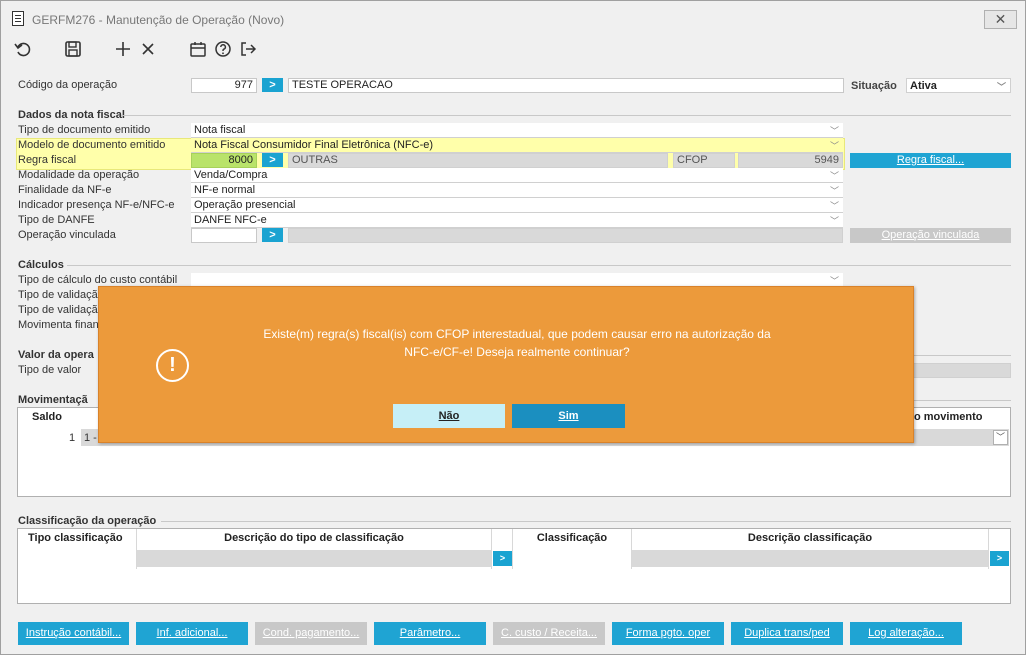 This screenshot has height=655, width=1026. What do you see at coordinates (230, 220) in the screenshot?
I see `danfe-value: DANFE NFC-e` at bounding box center [230, 220].